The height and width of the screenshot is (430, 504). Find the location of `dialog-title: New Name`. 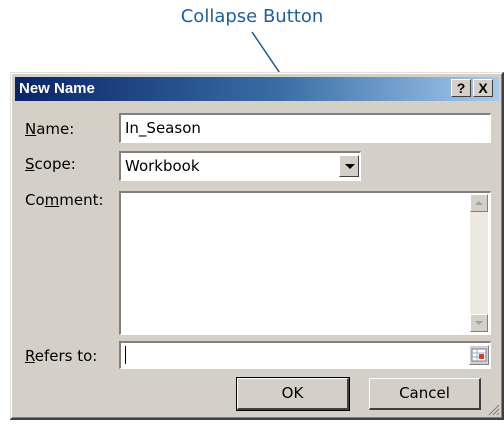

dialog-title: New Name is located at coordinates (57, 88).